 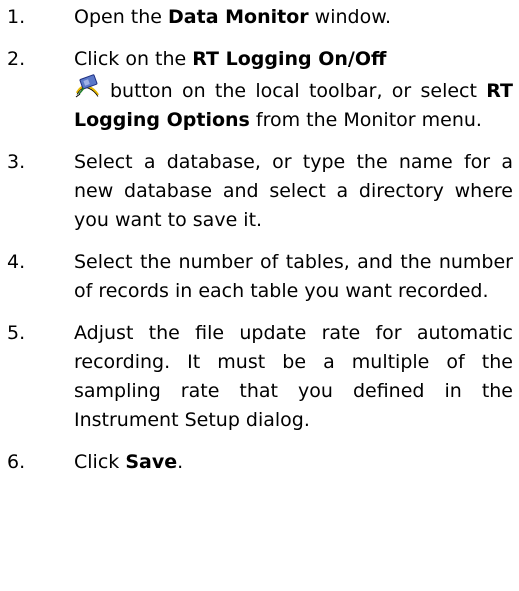 I want to click on step-number: 4., so click(x=16, y=262).